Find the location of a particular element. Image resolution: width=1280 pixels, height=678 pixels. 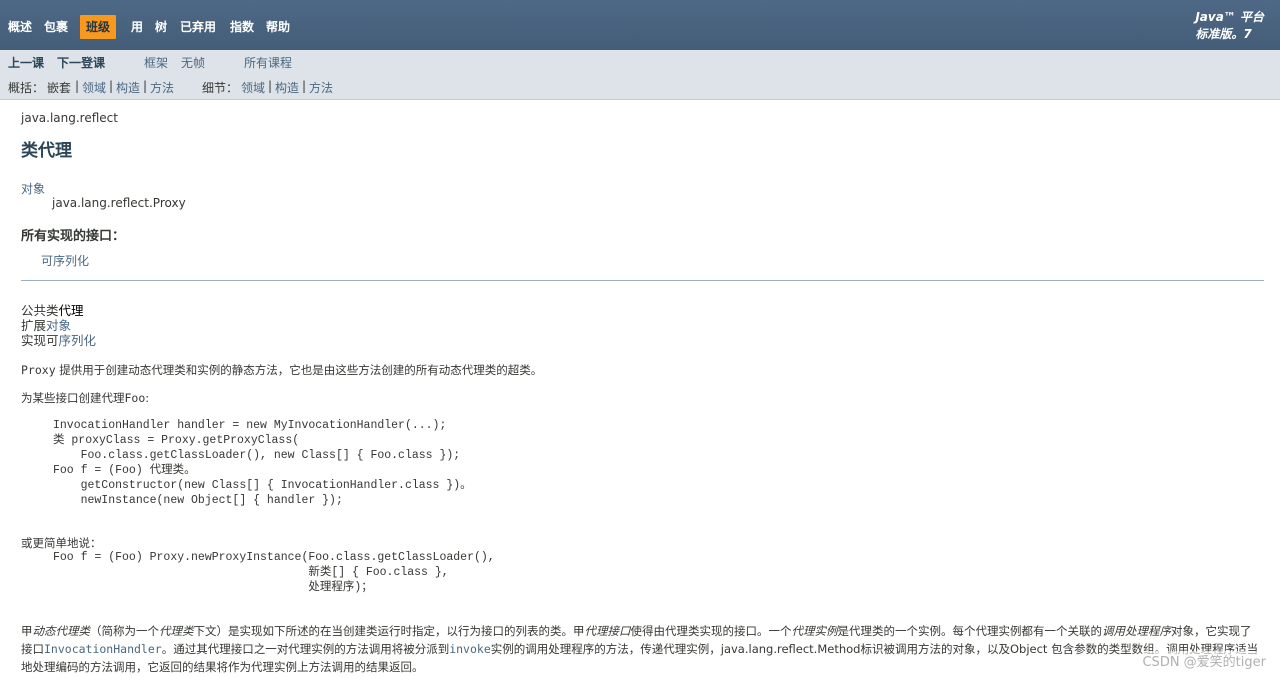

platform-label: Java™ 平台 标准版。7 is located at coordinates (1229, 26).